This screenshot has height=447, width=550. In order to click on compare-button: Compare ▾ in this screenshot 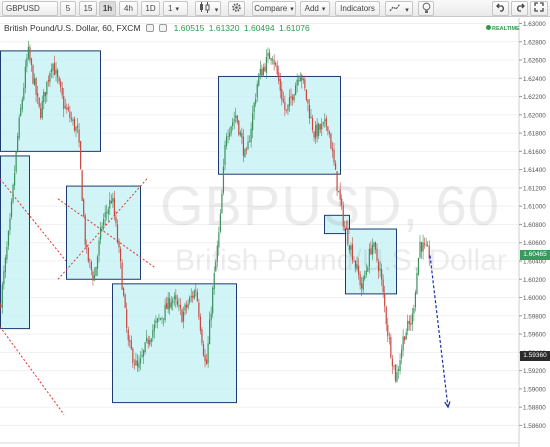, I will do `click(274, 8)`.